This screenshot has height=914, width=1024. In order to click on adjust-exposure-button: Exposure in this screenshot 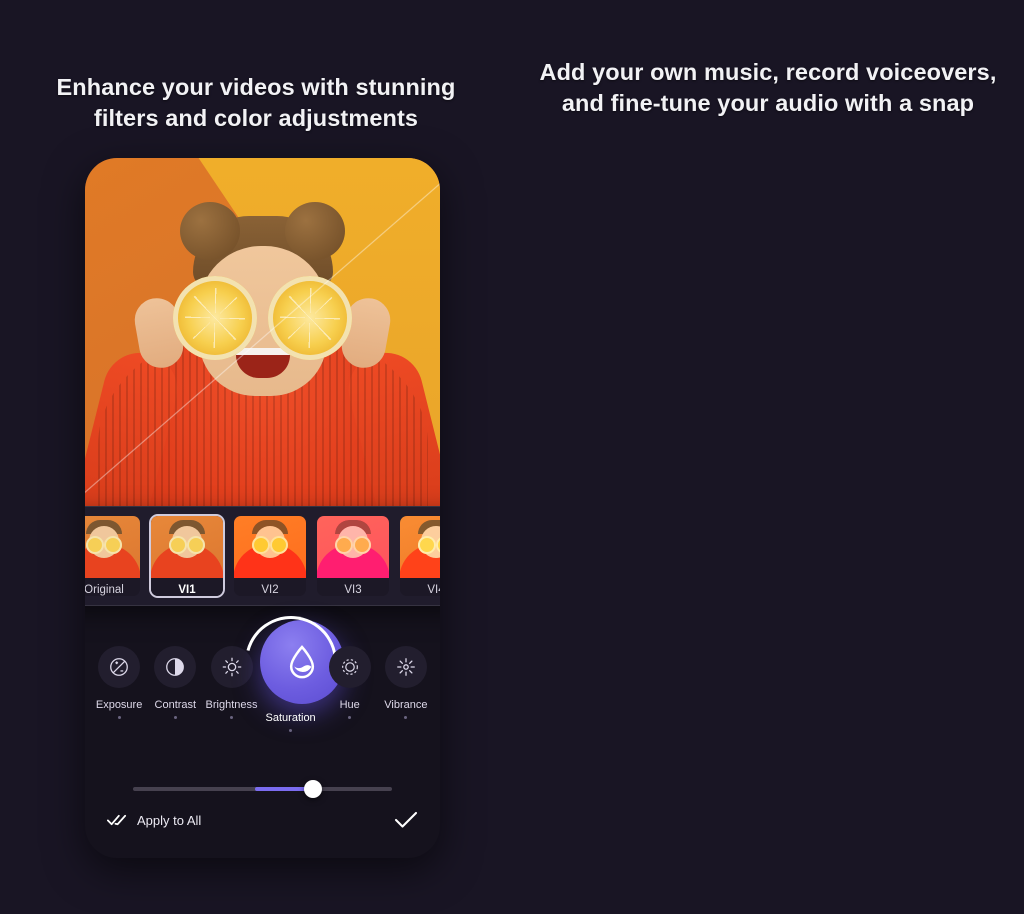, I will do `click(119, 678)`.